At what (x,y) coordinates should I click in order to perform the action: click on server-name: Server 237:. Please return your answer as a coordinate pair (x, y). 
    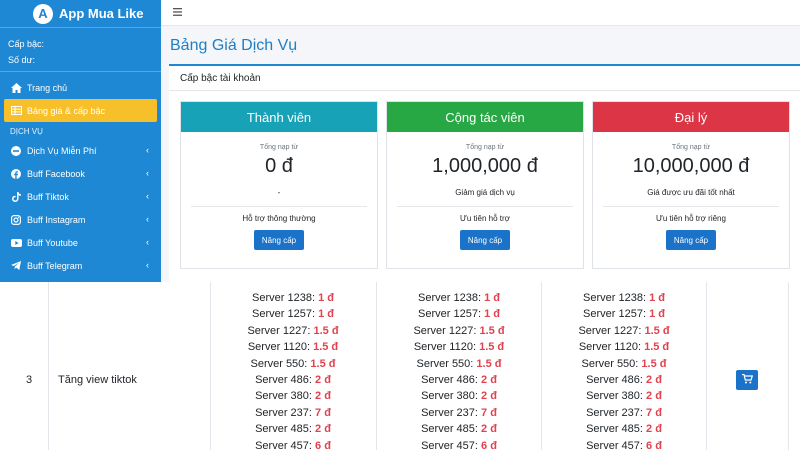
    Looking at the image, I should click on (449, 412).